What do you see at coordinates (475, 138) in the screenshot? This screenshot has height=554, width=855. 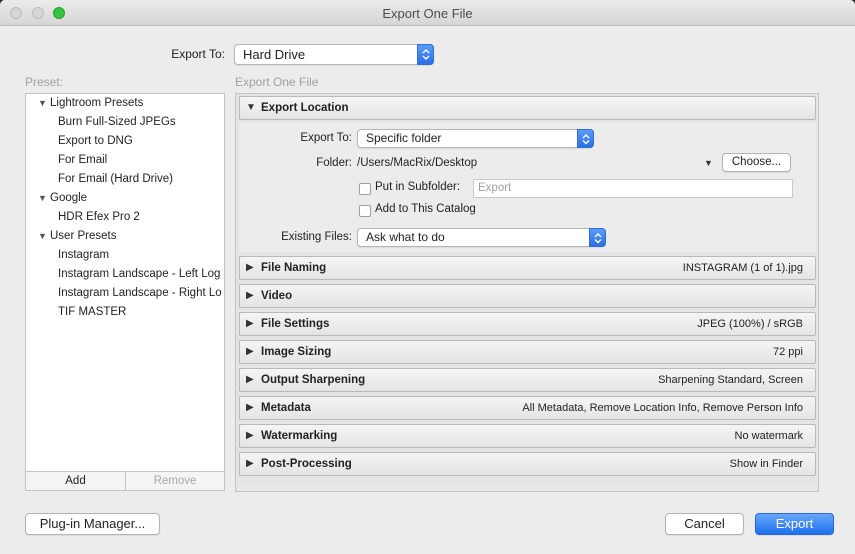 I see `location-export-to-select: Specific folder` at bounding box center [475, 138].